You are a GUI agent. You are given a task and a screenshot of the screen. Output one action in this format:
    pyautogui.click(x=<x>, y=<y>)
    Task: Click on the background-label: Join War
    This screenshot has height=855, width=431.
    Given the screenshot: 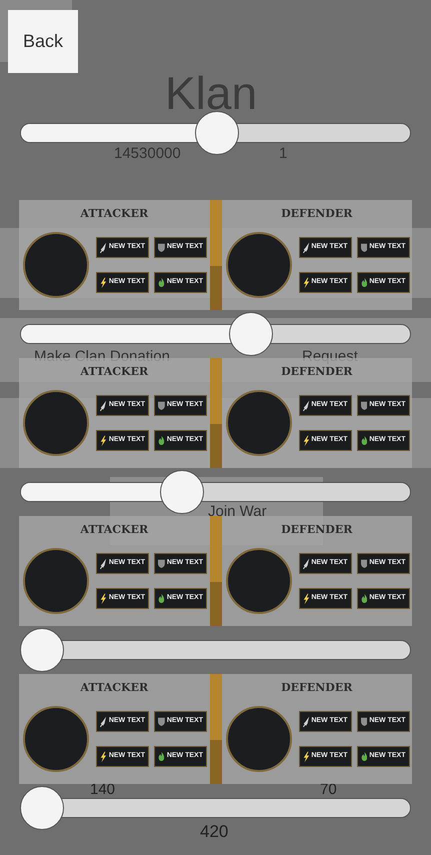 What is the action you would take?
    pyautogui.click(x=237, y=511)
    